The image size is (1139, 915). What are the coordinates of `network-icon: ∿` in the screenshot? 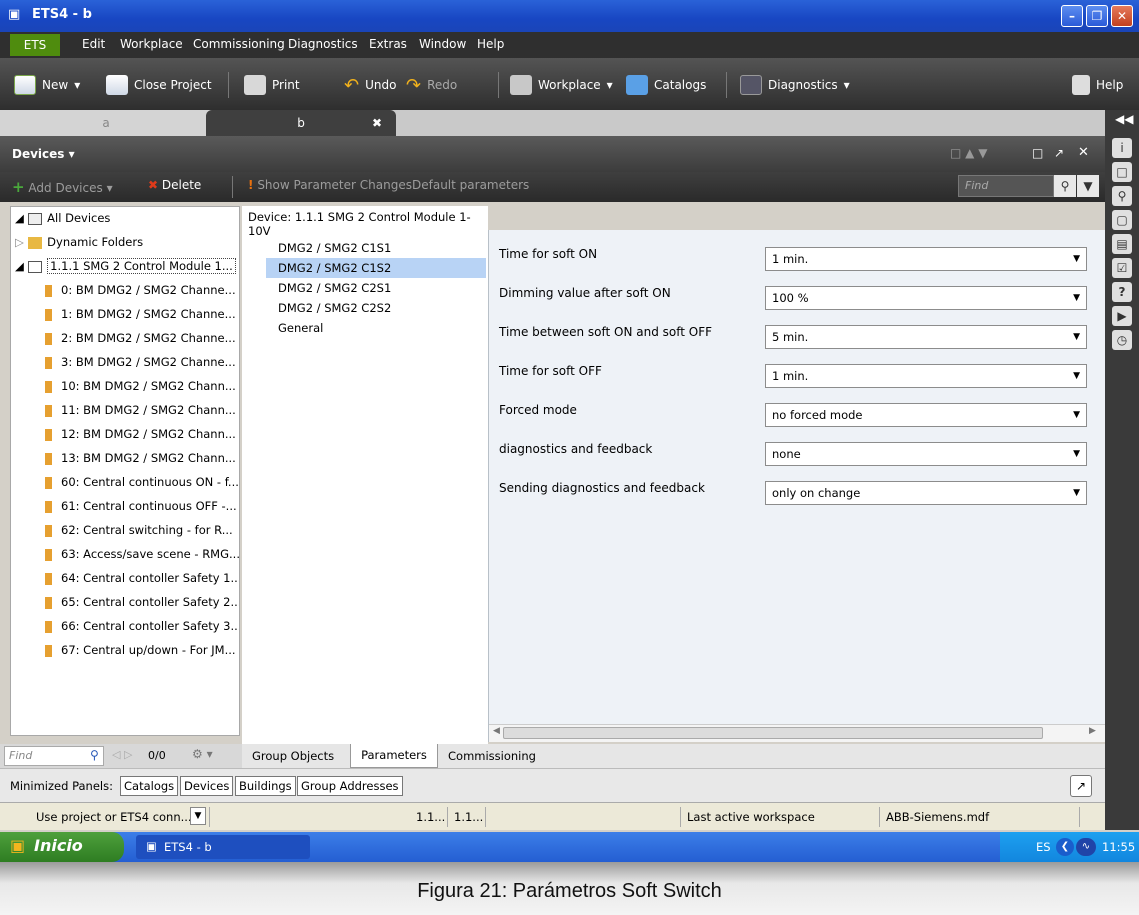 It's located at (1086, 847).